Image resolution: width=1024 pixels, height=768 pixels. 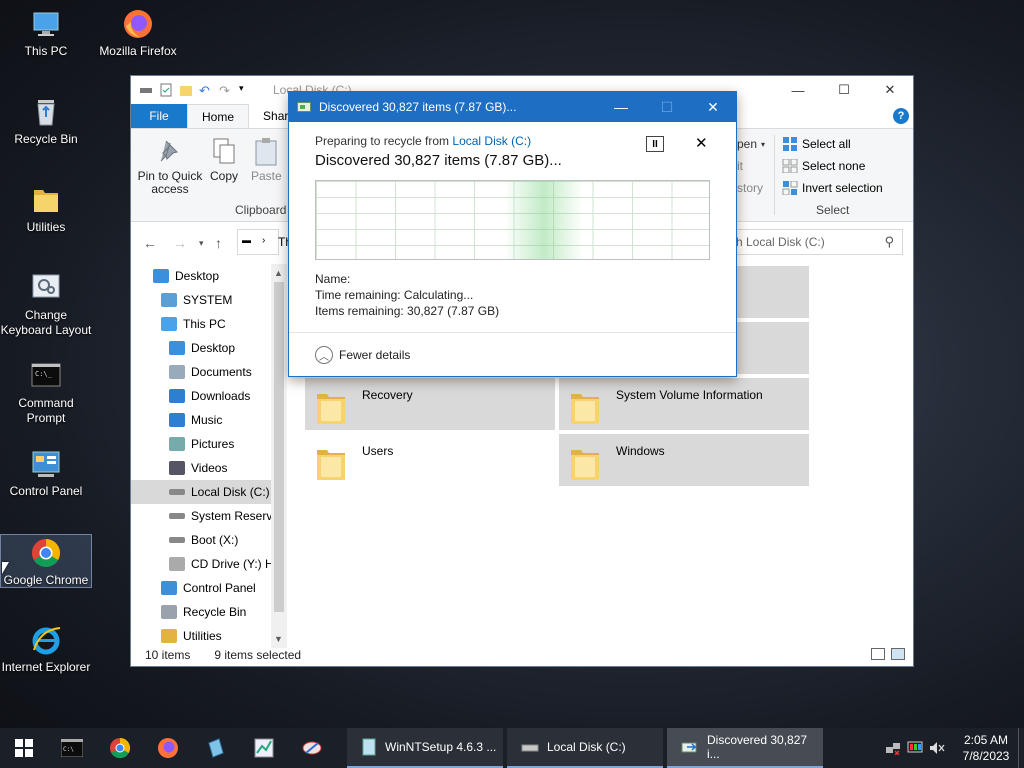 I want to click on taskbar-chrome, so click(x=120, y=748).